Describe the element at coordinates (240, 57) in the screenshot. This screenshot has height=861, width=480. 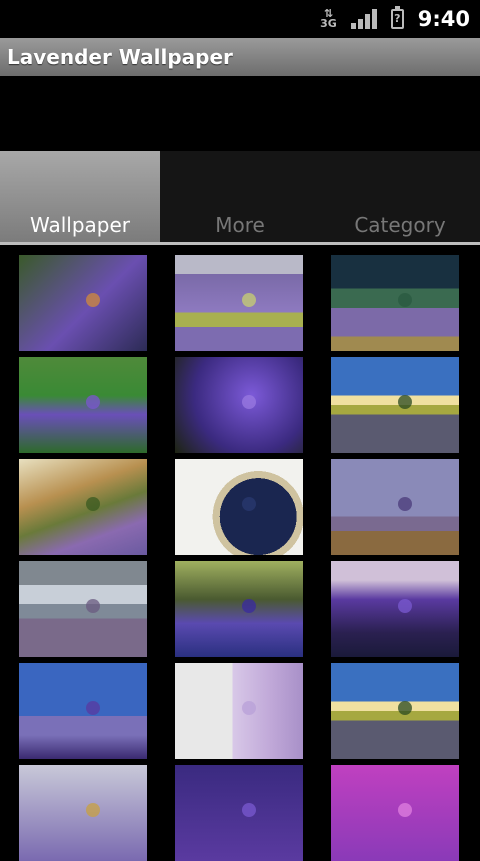
I see `app-title-bar: Lavender Wallpaper` at that location.